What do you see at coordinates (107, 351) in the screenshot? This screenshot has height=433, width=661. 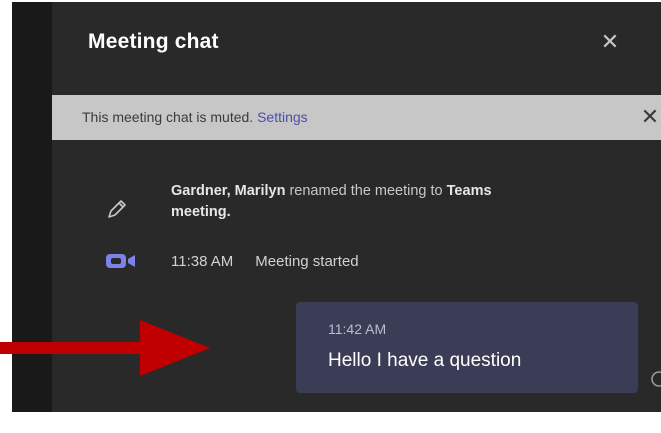 I see `red-arrow` at bounding box center [107, 351].